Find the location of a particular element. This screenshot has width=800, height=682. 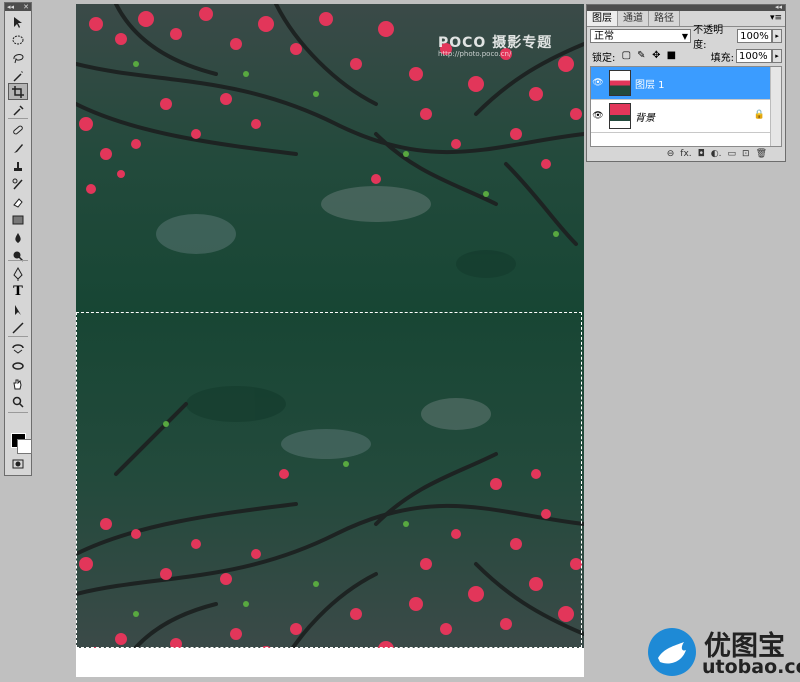

bird-logo-icon is located at coordinates (672, 652).